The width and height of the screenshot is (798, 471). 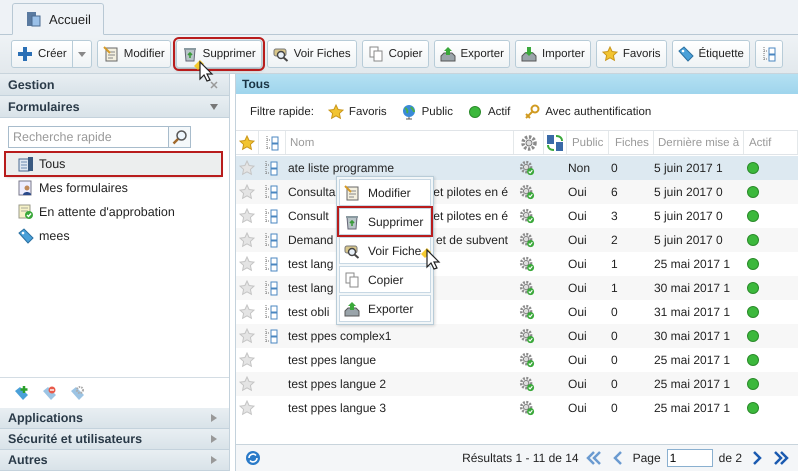 What do you see at coordinates (579, 168) in the screenshot?
I see `table-cell: Non` at bounding box center [579, 168].